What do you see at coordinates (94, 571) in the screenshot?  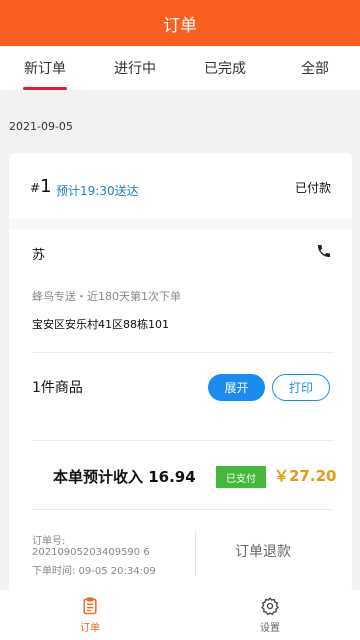 I see `order-time: 下单时间: 09-05 20:34:09` at bounding box center [94, 571].